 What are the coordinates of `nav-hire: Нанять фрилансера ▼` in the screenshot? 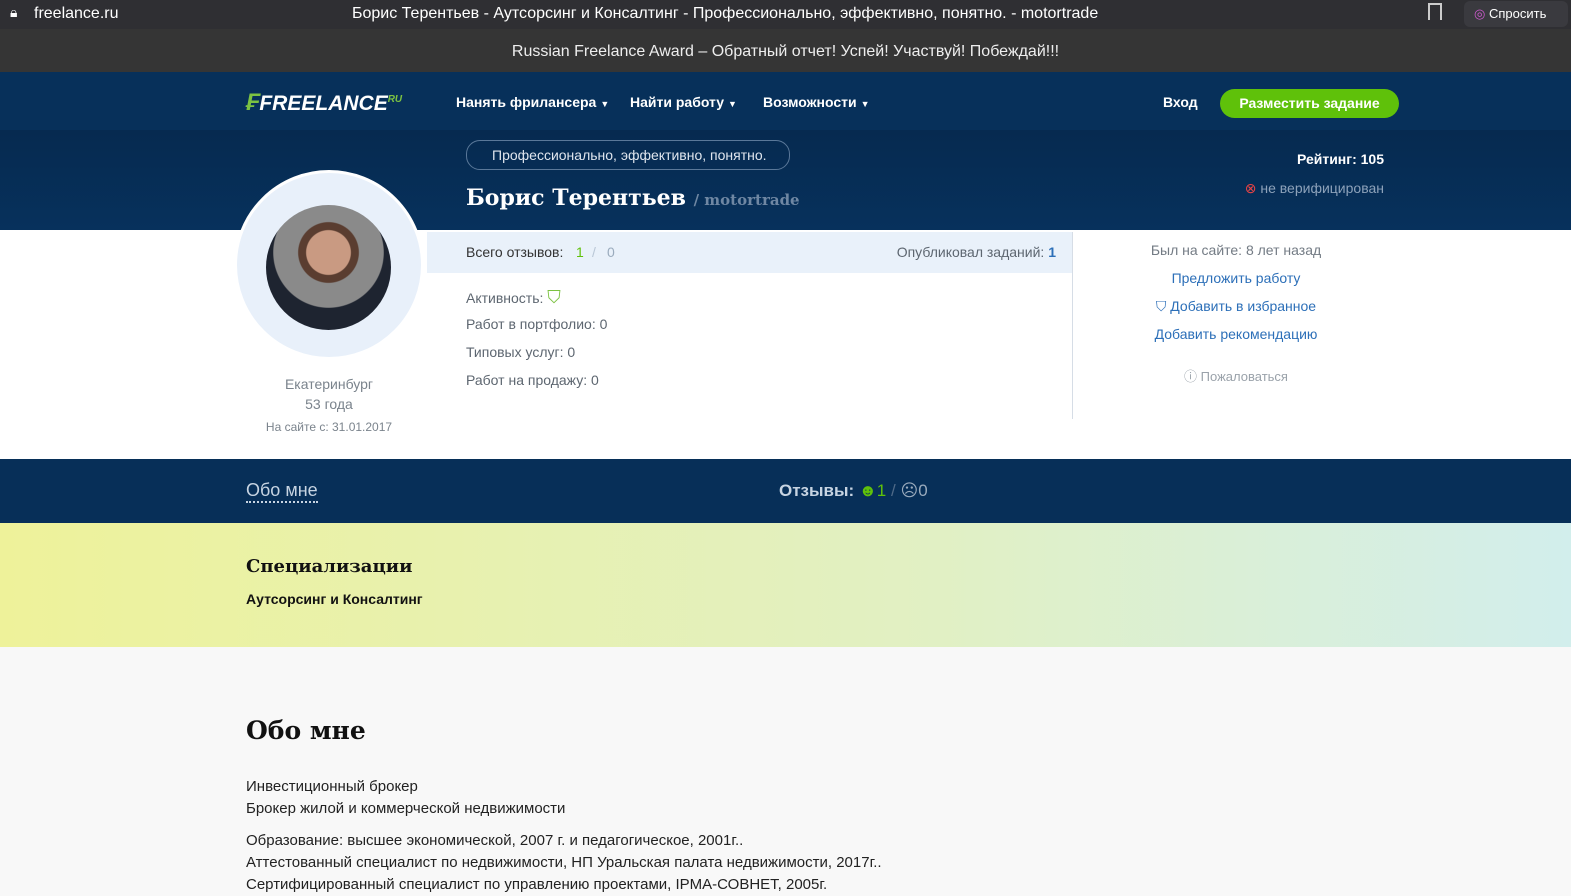 It's located at (532, 102).